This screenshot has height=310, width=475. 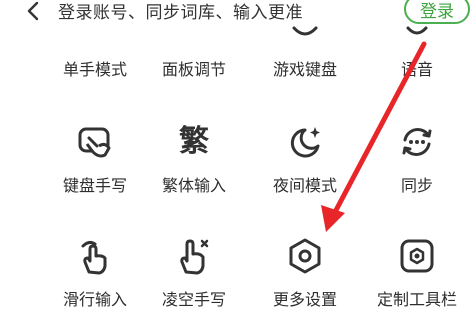 What do you see at coordinates (417, 142) in the screenshot?
I see `sync-icon` at bounding box center [417, 142].